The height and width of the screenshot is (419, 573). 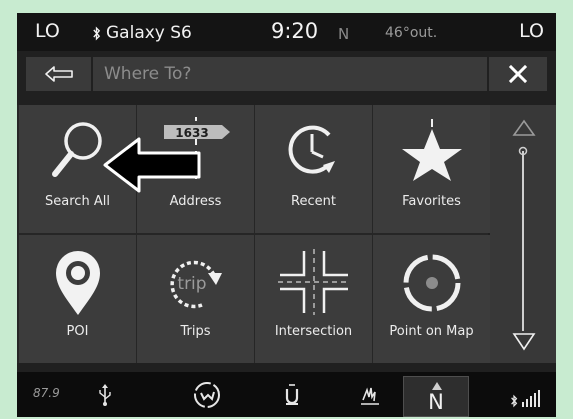 What do you see at coordinates (431, 201) in the screenshot?
I see `tile-label: Favorites` at bounding box center [431, 201].